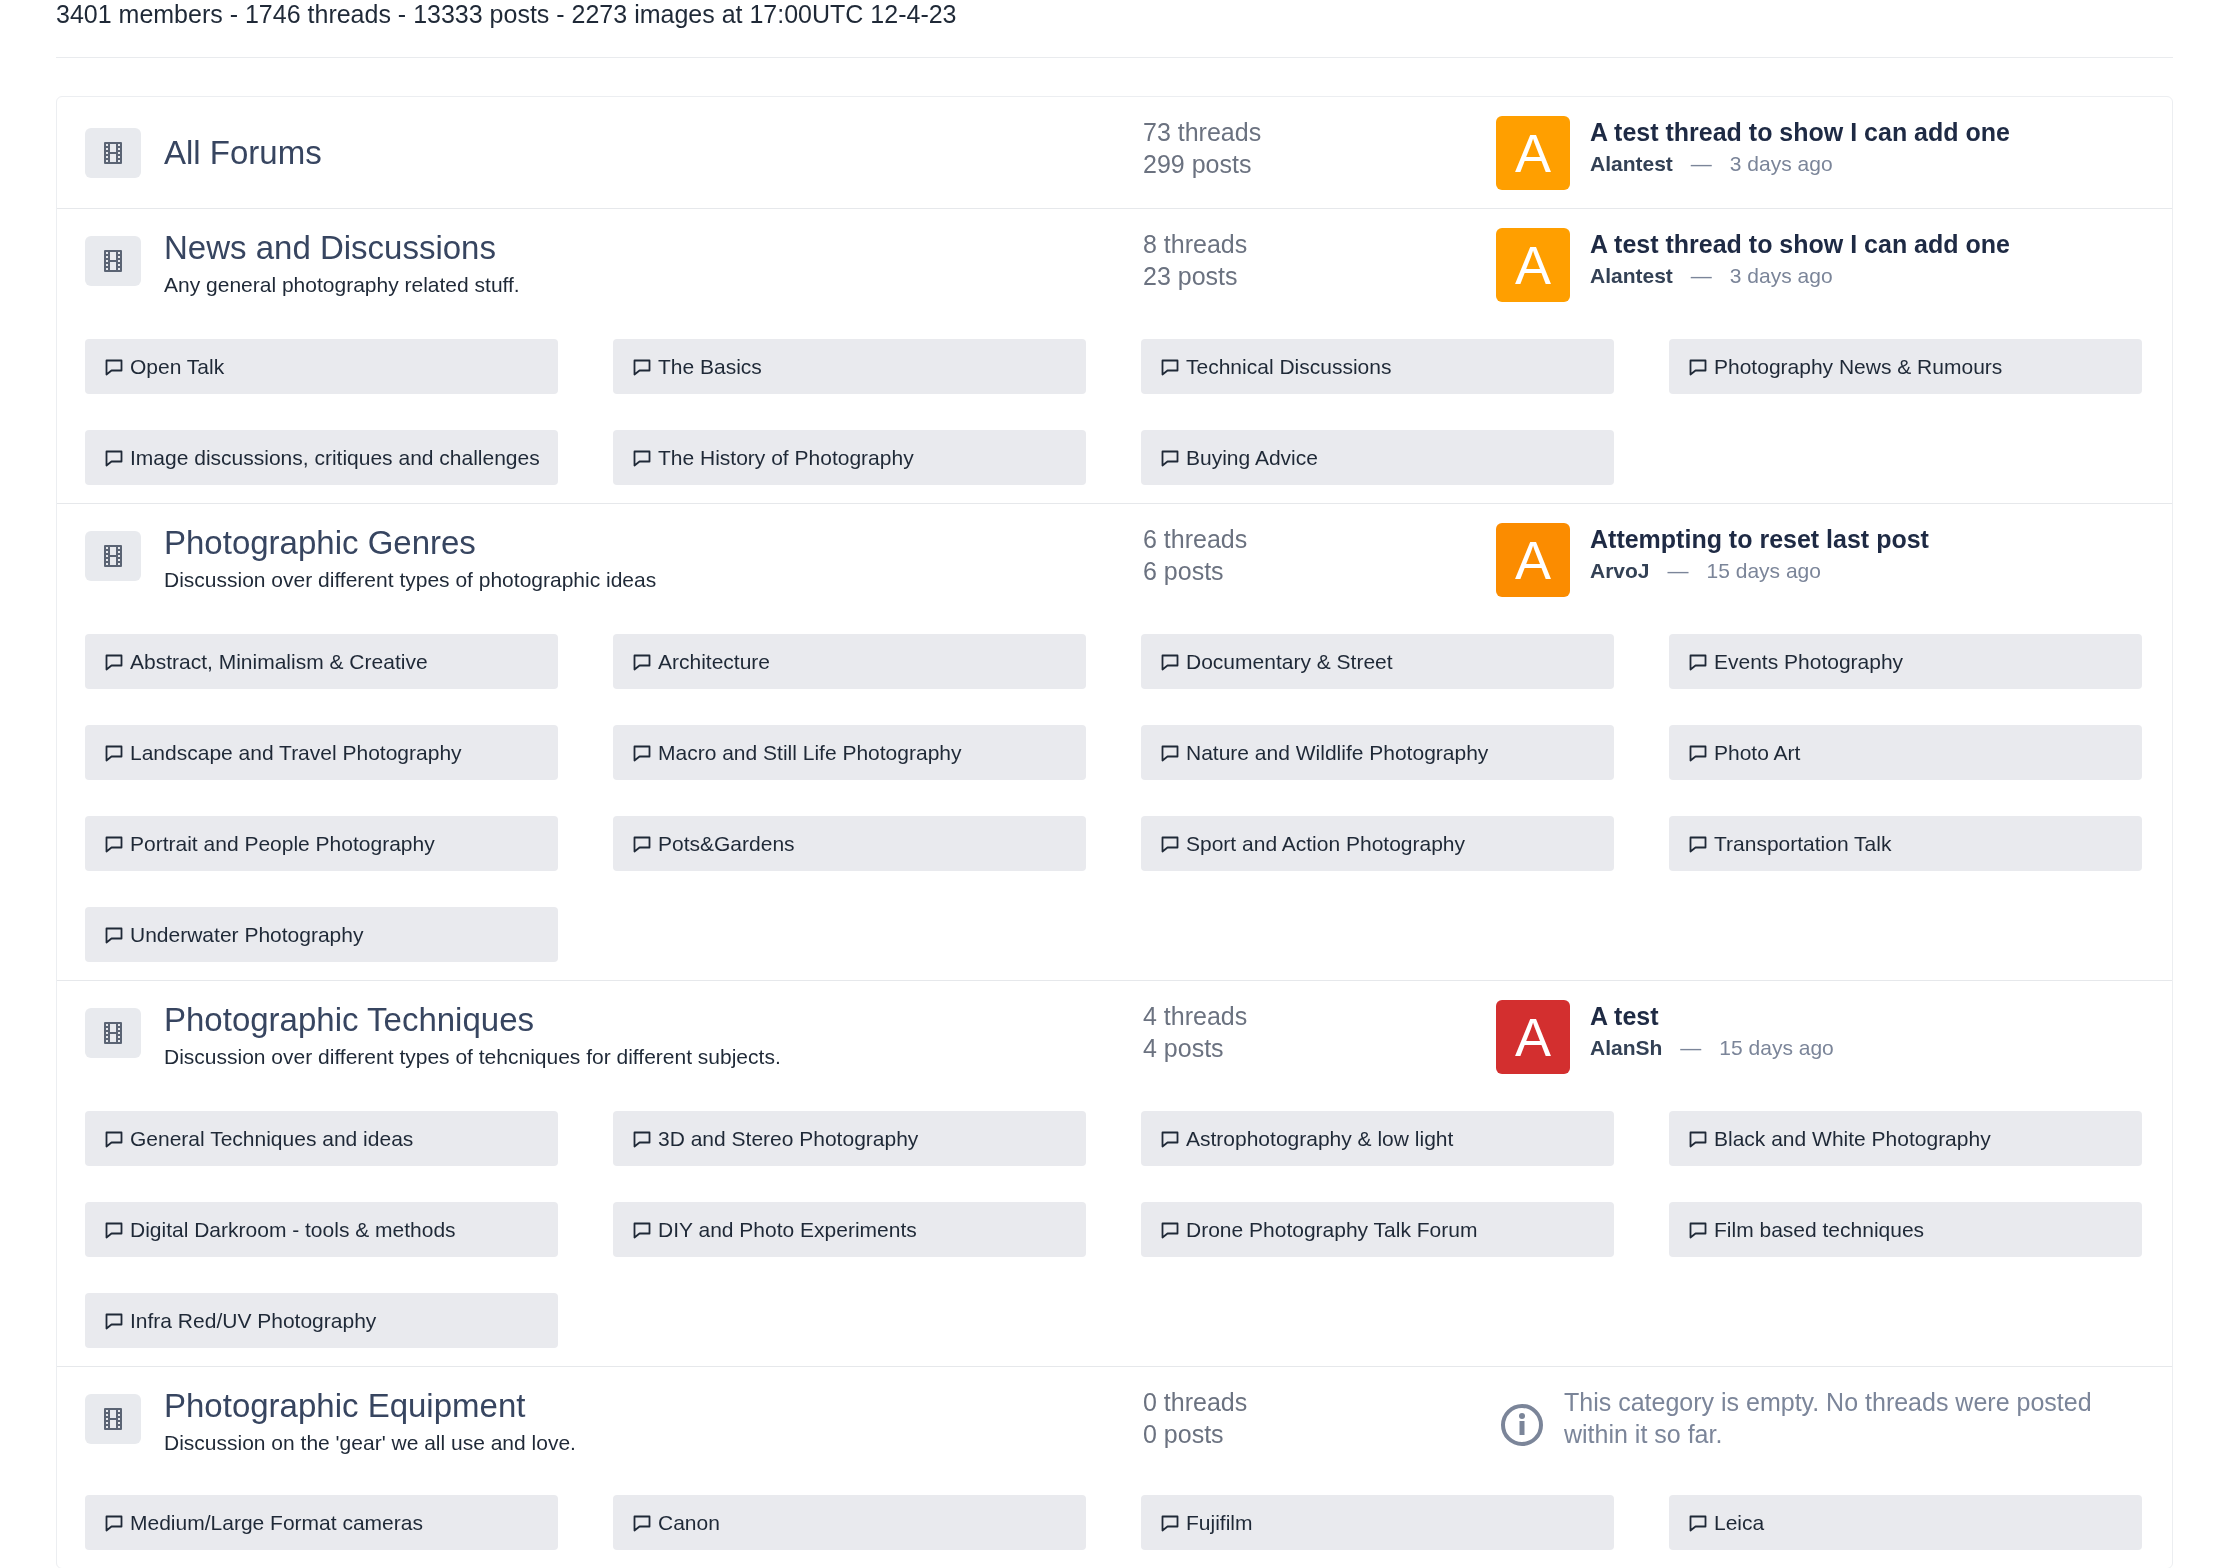 The image size is (2228, 1568). I want to click on subforum-link: Infra Red/UV Photography, so click(321, 1320).